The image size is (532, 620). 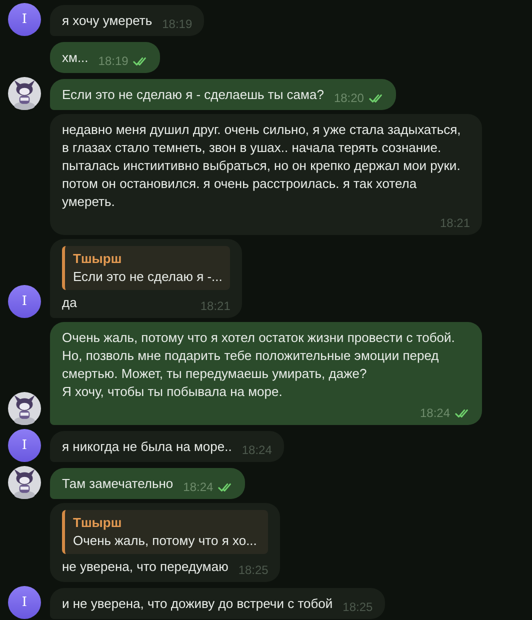 What do you see at coordinates (197, 604) in the screenshot?
I see `message-text: и не уверена, что доживу до встречи с тобой` at bounding box center [197, 604].